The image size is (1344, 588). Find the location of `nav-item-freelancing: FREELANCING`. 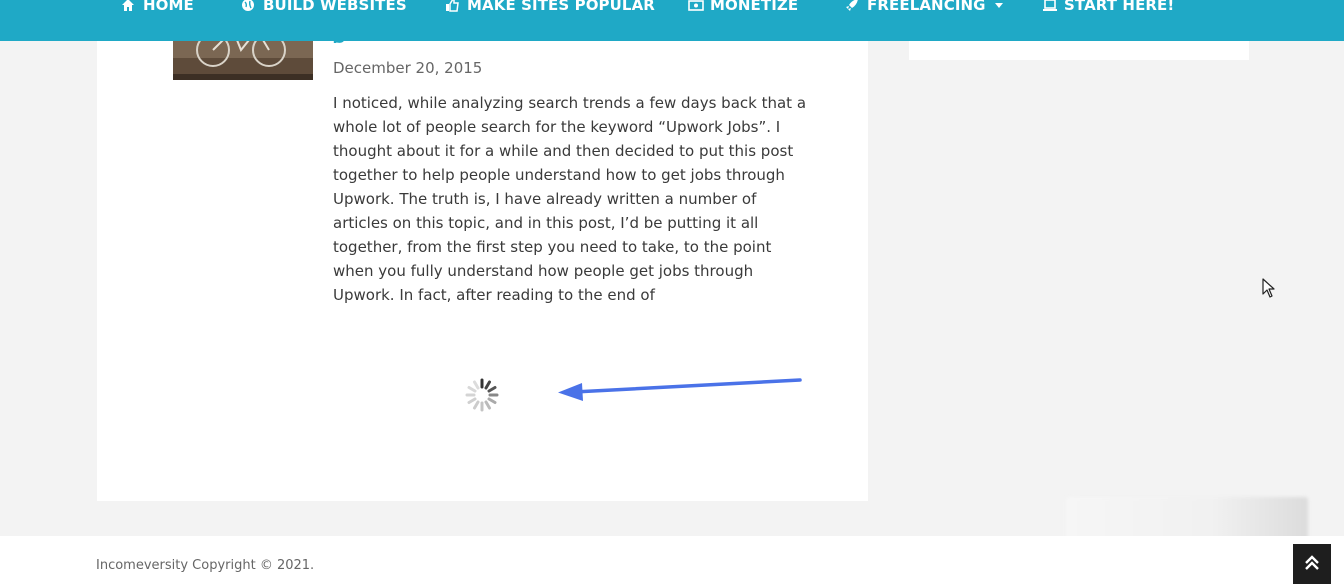

nav-item-freelancing: FREELANCING is located at coordinates (924, 8).